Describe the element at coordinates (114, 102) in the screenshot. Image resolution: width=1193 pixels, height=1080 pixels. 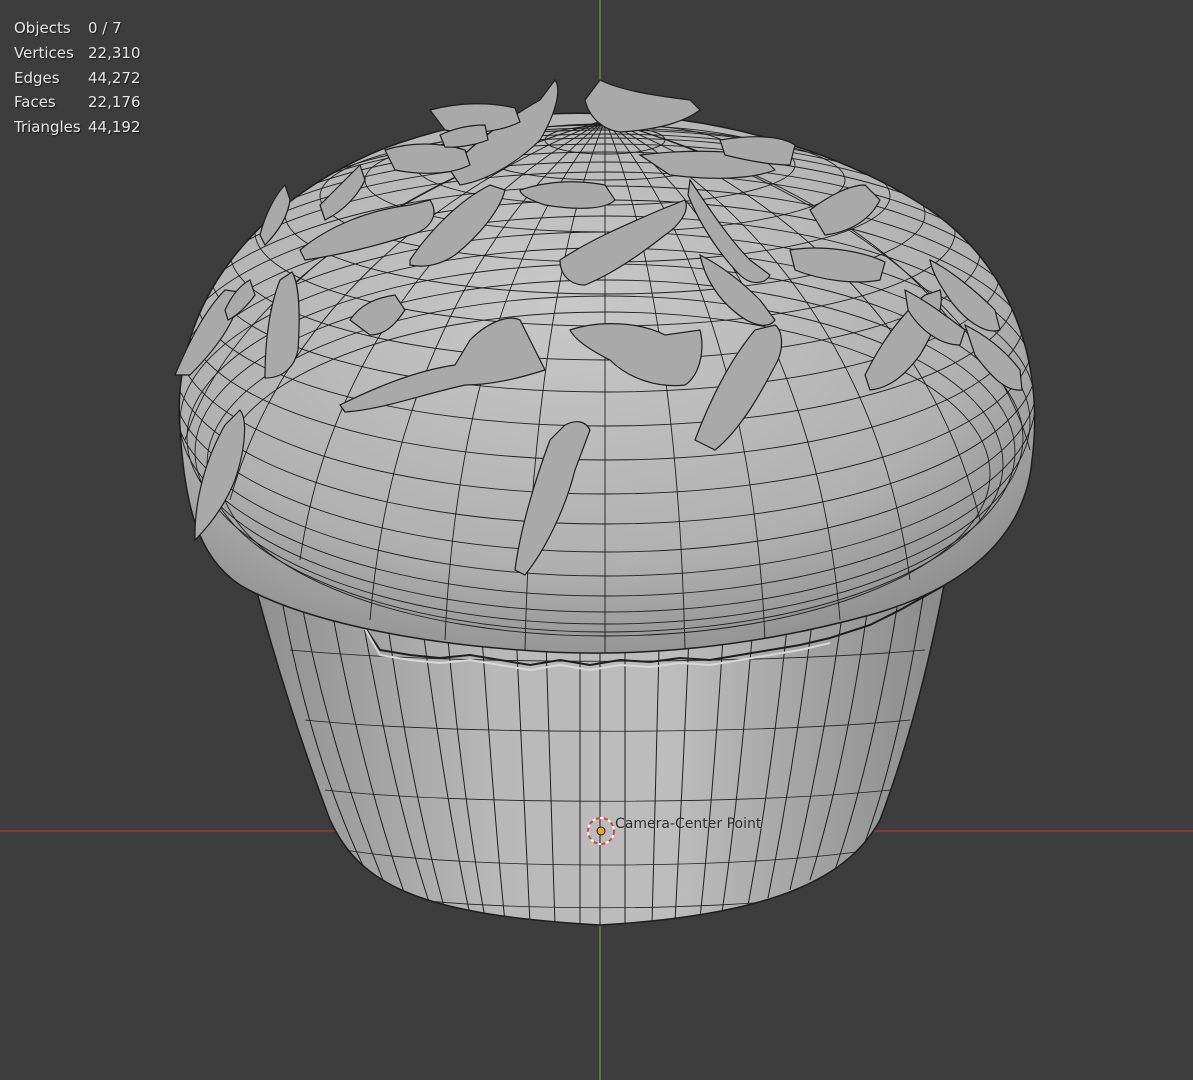
I see `stat-value: 22,176` at that location.